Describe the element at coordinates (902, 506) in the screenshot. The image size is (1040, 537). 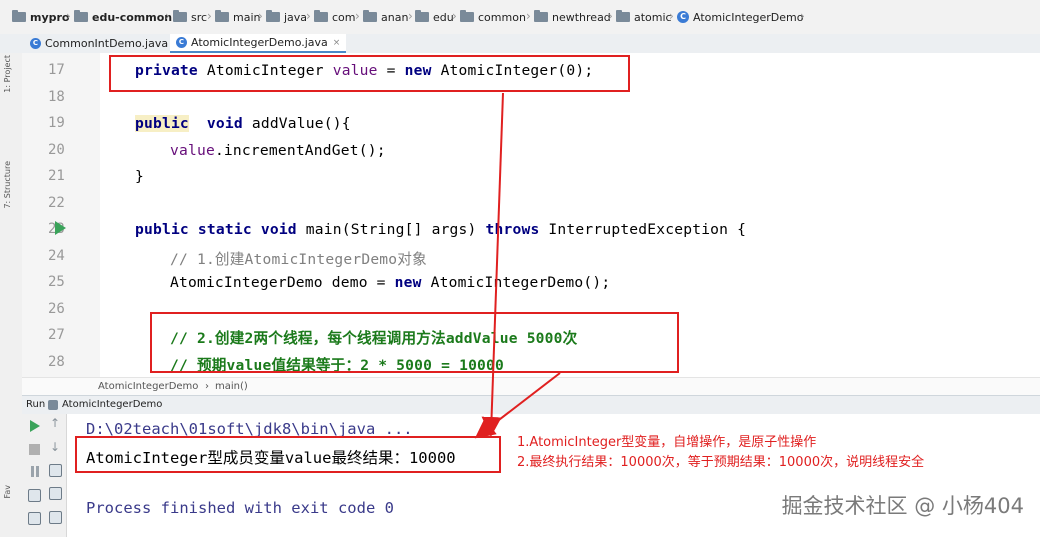
I see `watermark: 掘金技术社区 @ 小杨404` at that location.